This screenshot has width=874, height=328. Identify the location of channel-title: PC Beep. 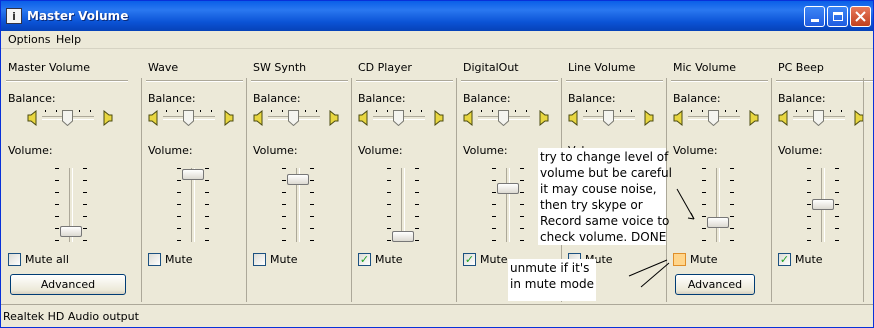
(801, 67).